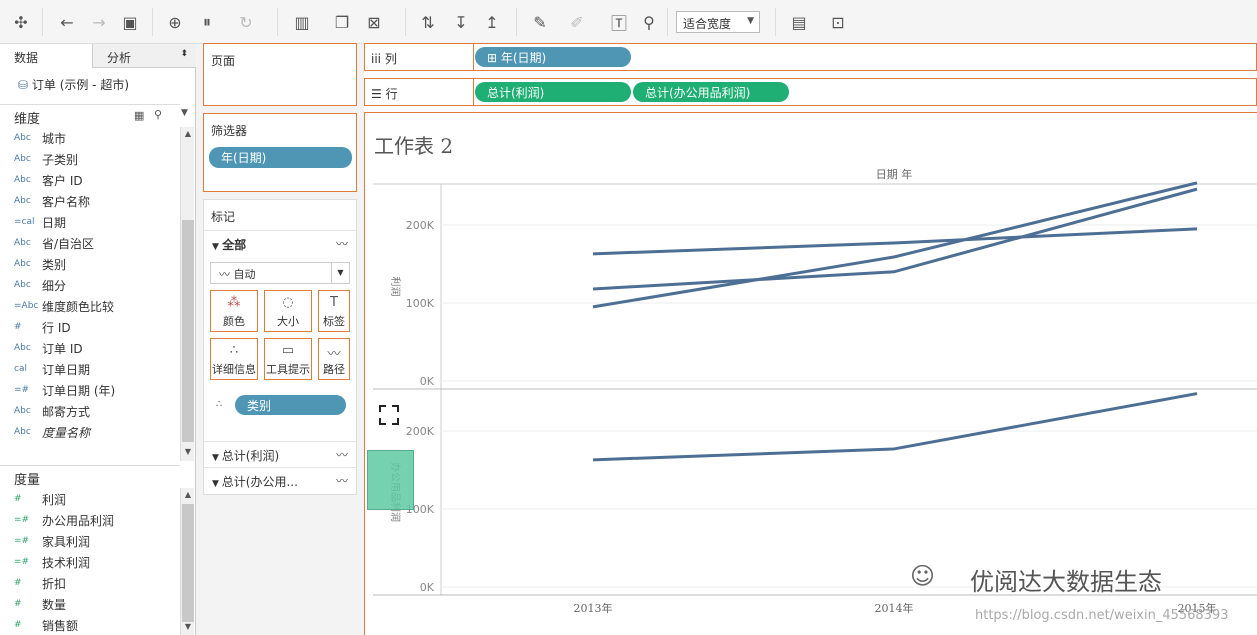  I want to click on label-button: T 标签, so click(334, 311).